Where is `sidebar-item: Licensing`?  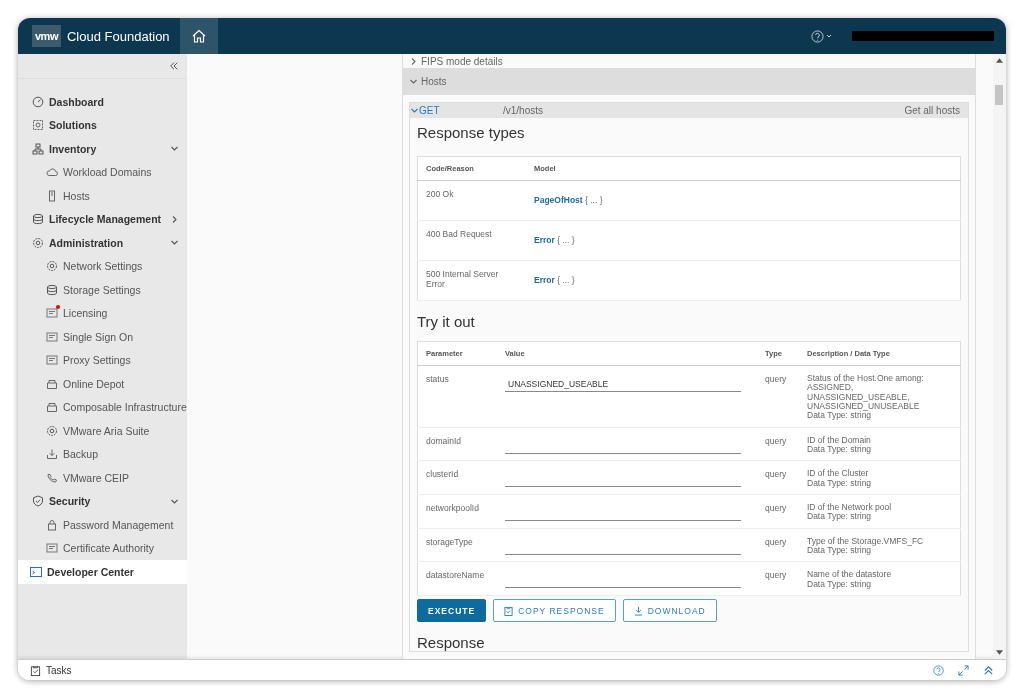
sidebar-item: Licensing is located at coordinates (102, 313).